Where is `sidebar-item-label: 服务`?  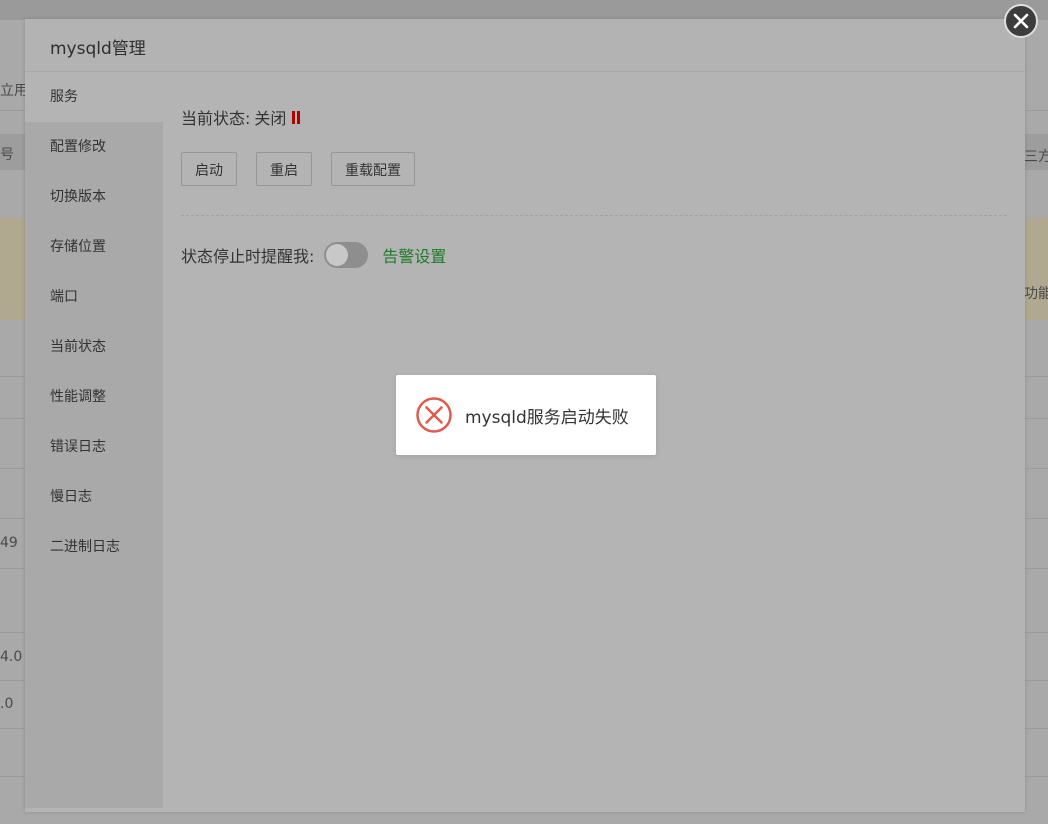
sidebar-item-label: 服务 is located at coordinates (64, 97).